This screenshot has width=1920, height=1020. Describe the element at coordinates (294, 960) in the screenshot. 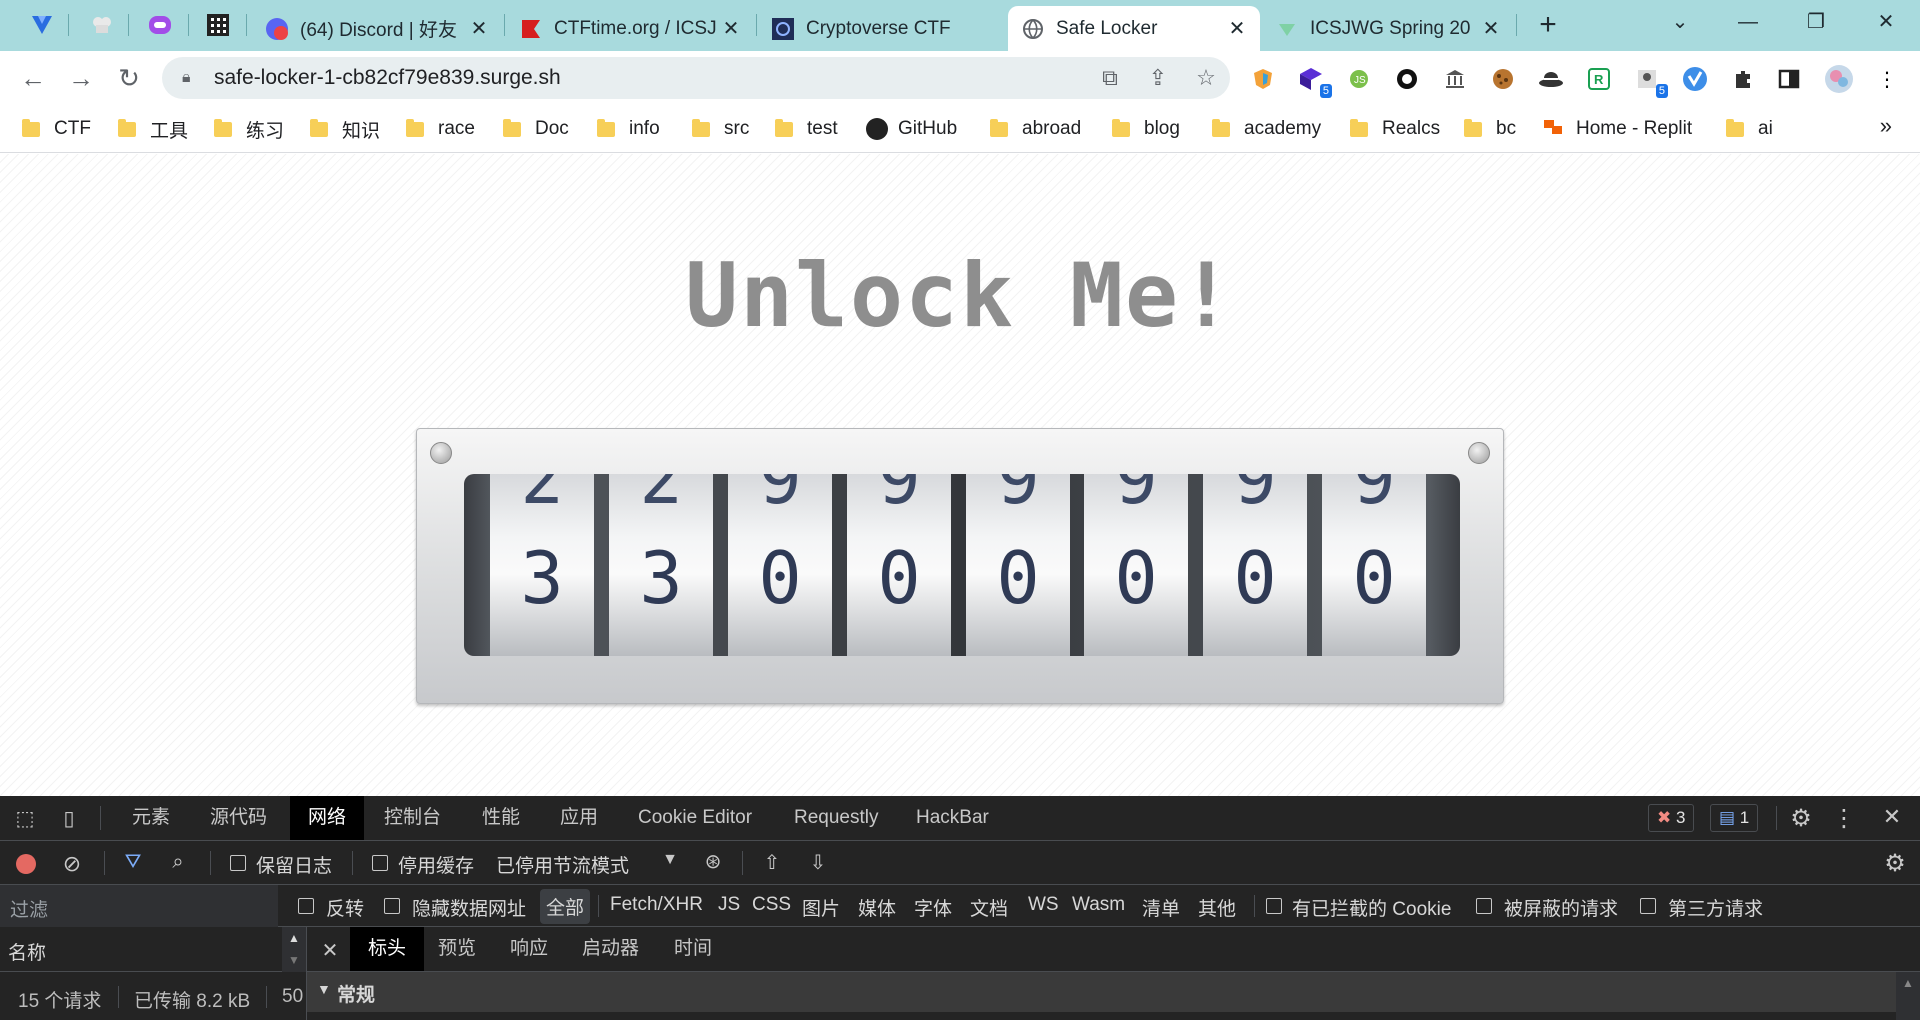

I see `scroll-down-icon: ▼` at that location.